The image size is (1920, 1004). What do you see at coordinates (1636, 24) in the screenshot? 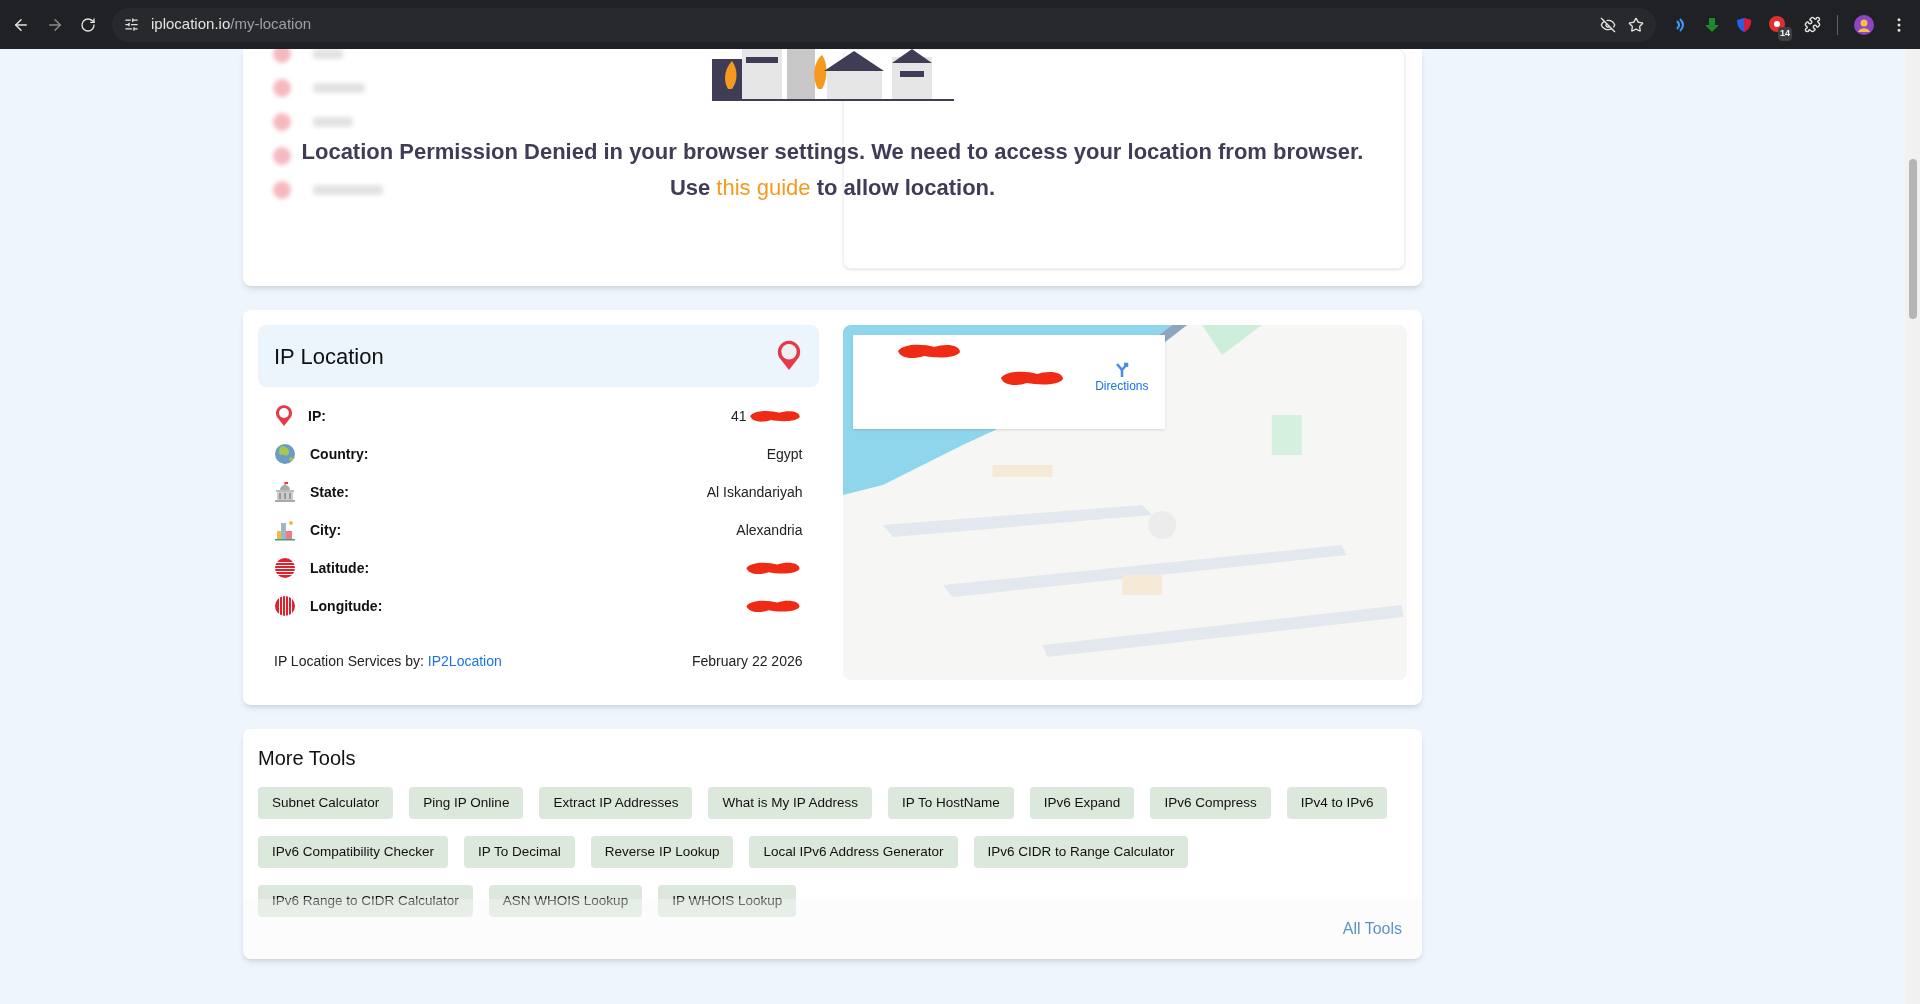
I see `bookmark-star-icon` at bounding box center [1636, 24].